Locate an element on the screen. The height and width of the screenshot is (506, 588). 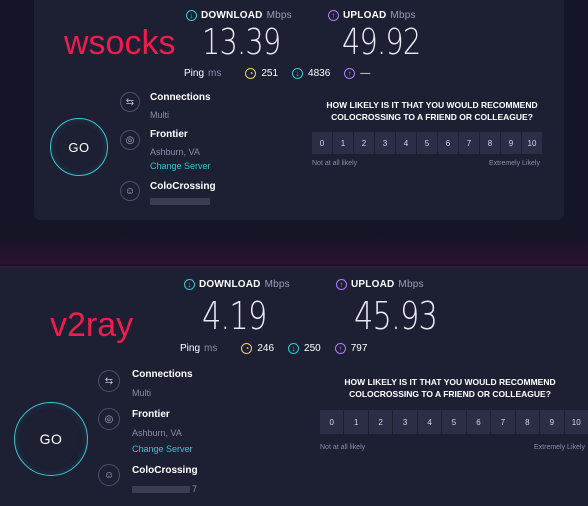
upload-speed-value: 49.92 is located at coordinates (381, 42).